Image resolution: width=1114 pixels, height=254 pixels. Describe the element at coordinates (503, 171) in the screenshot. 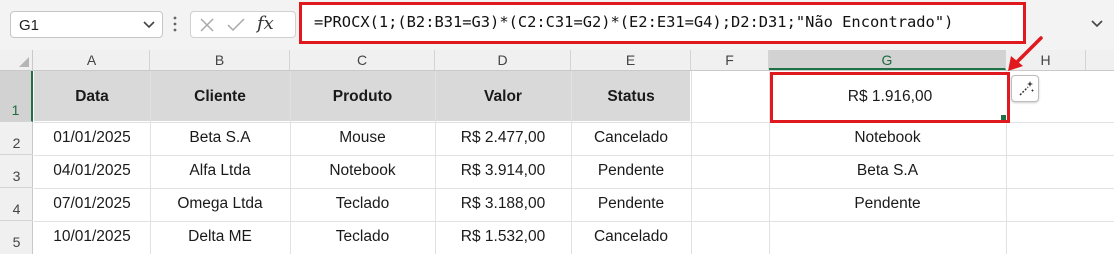

I see `table-cell: R$ 3.914,00` at that location.